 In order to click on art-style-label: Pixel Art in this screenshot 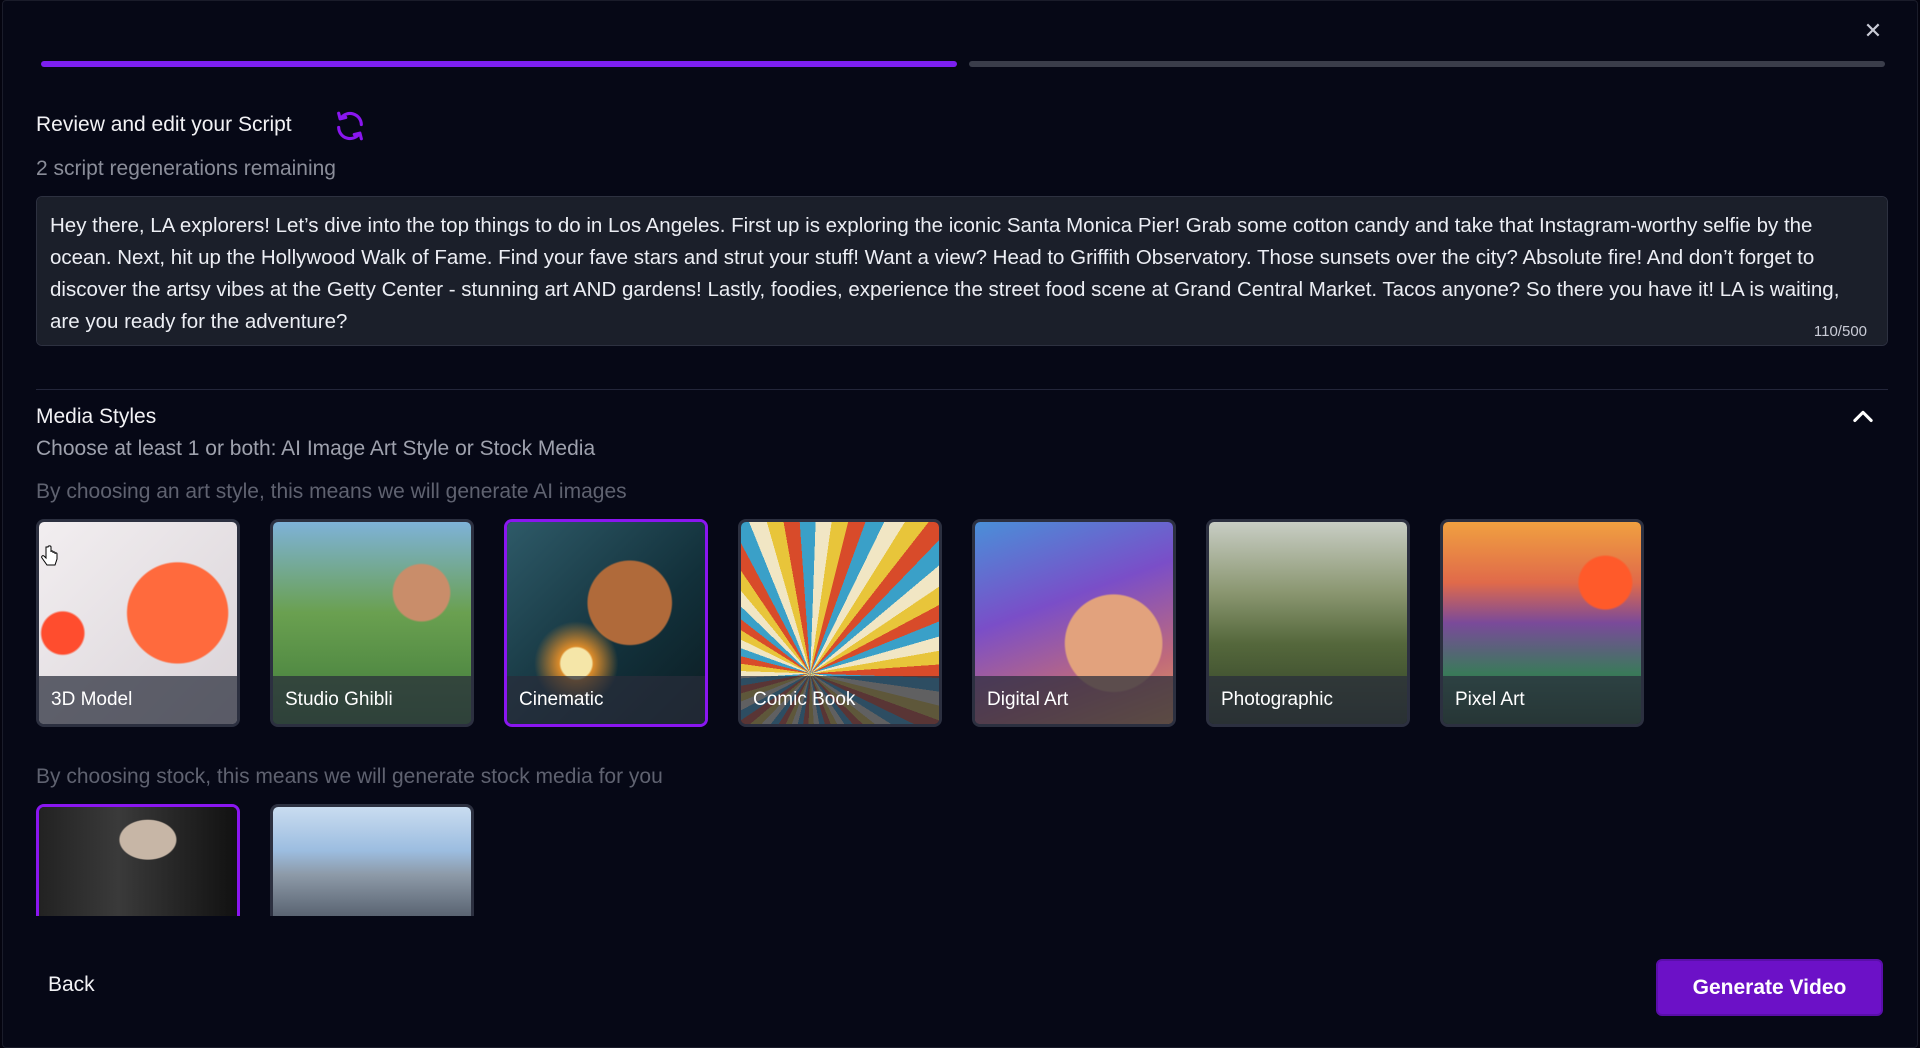, I will do `click(1542, 700)`.